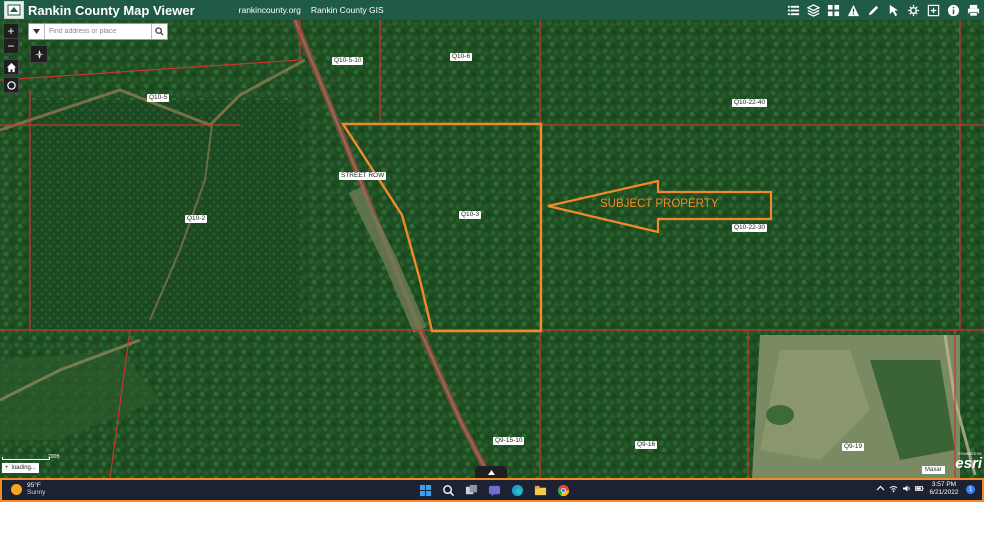  I want to click on parcel-label: Q10-2, so click(196, 219).